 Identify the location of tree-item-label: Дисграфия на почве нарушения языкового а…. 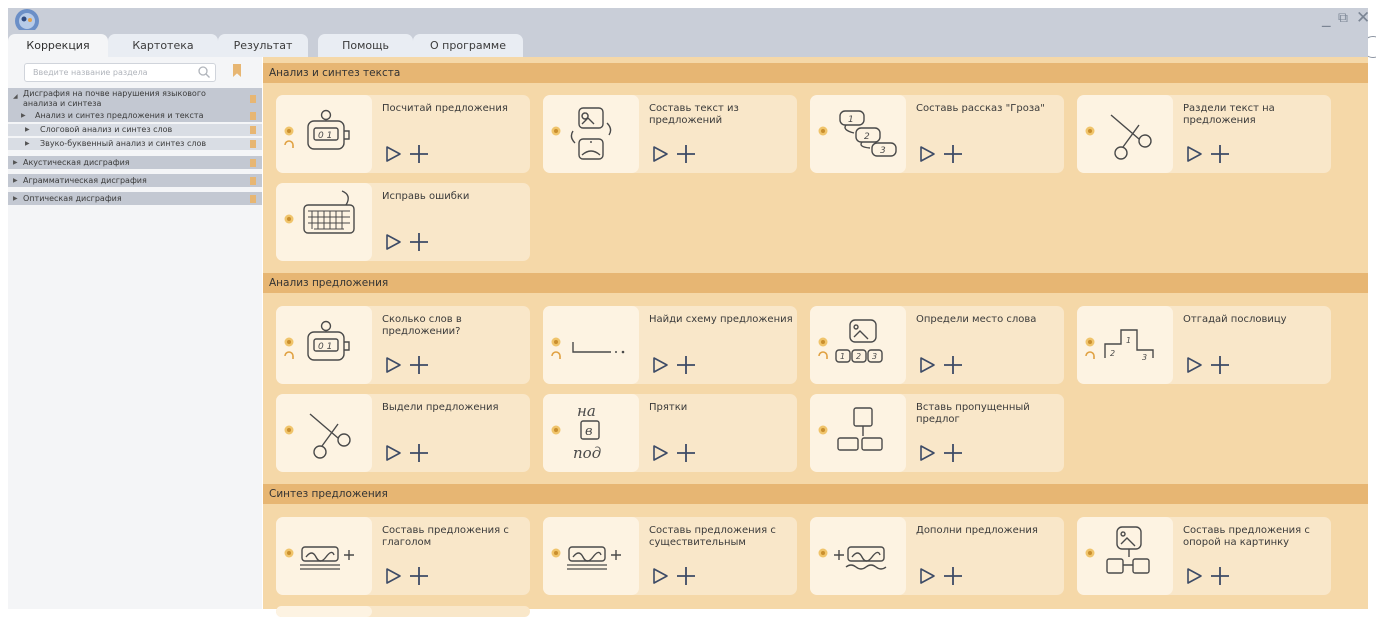
(114, 98).